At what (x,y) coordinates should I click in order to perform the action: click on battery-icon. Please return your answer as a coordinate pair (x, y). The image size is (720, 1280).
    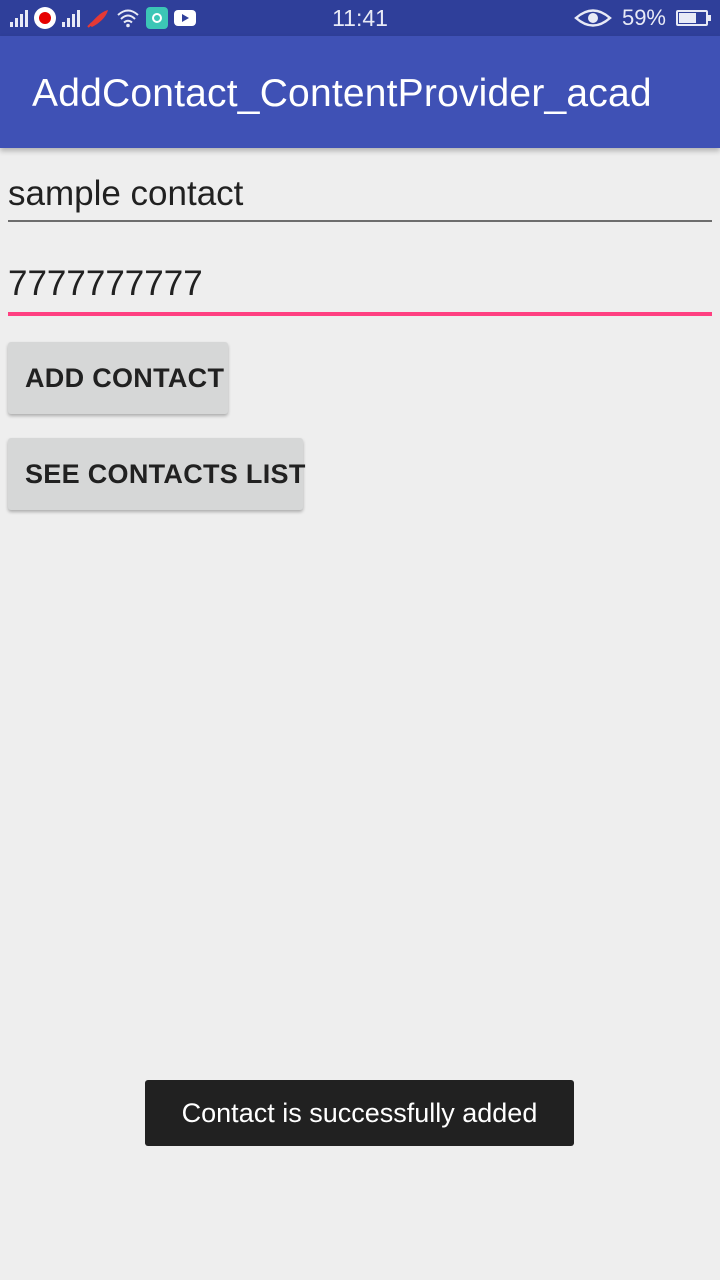
    Looking at the image, I should click on (693, 18).